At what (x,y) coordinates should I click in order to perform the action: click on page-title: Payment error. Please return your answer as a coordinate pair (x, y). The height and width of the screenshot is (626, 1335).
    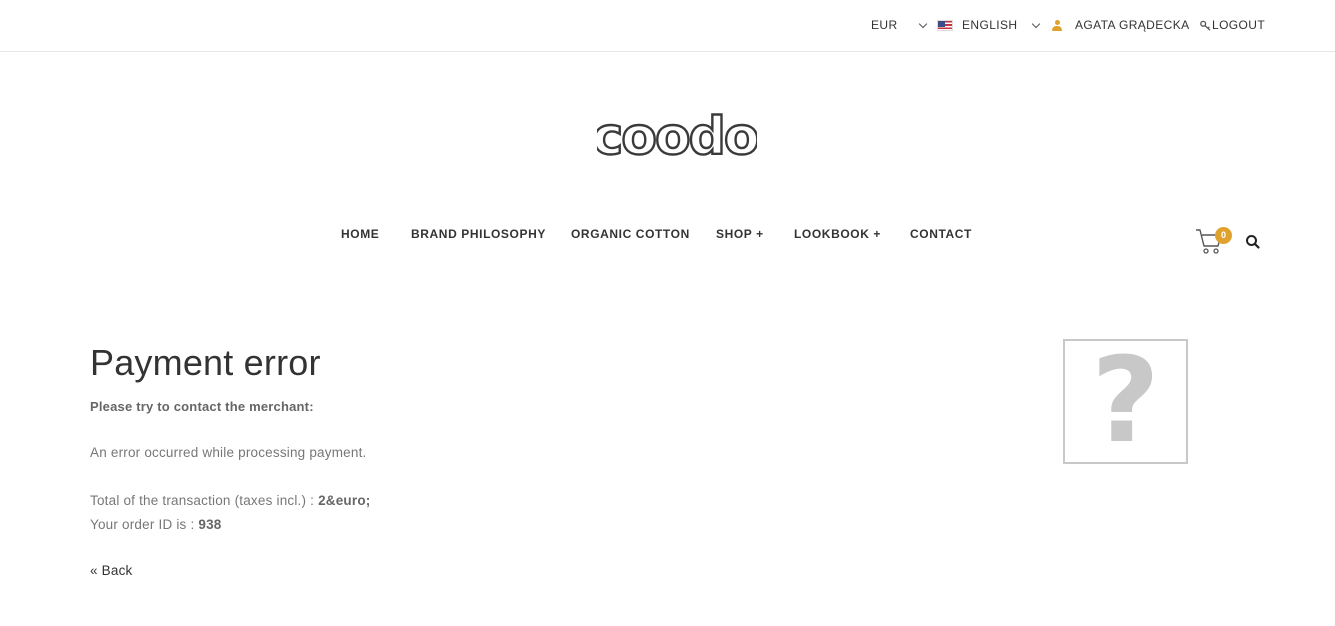
    Looking at the image, I should click on (205, 362).